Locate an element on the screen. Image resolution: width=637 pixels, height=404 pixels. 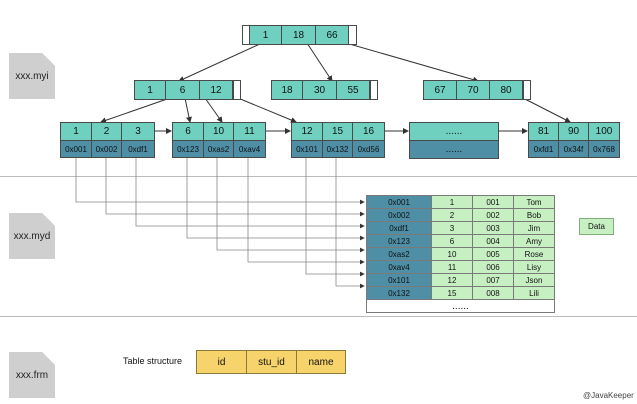
leaf-node-2: 6 10 11 0x123 0xas2 0xav4 is located at coordinates (219, 140).